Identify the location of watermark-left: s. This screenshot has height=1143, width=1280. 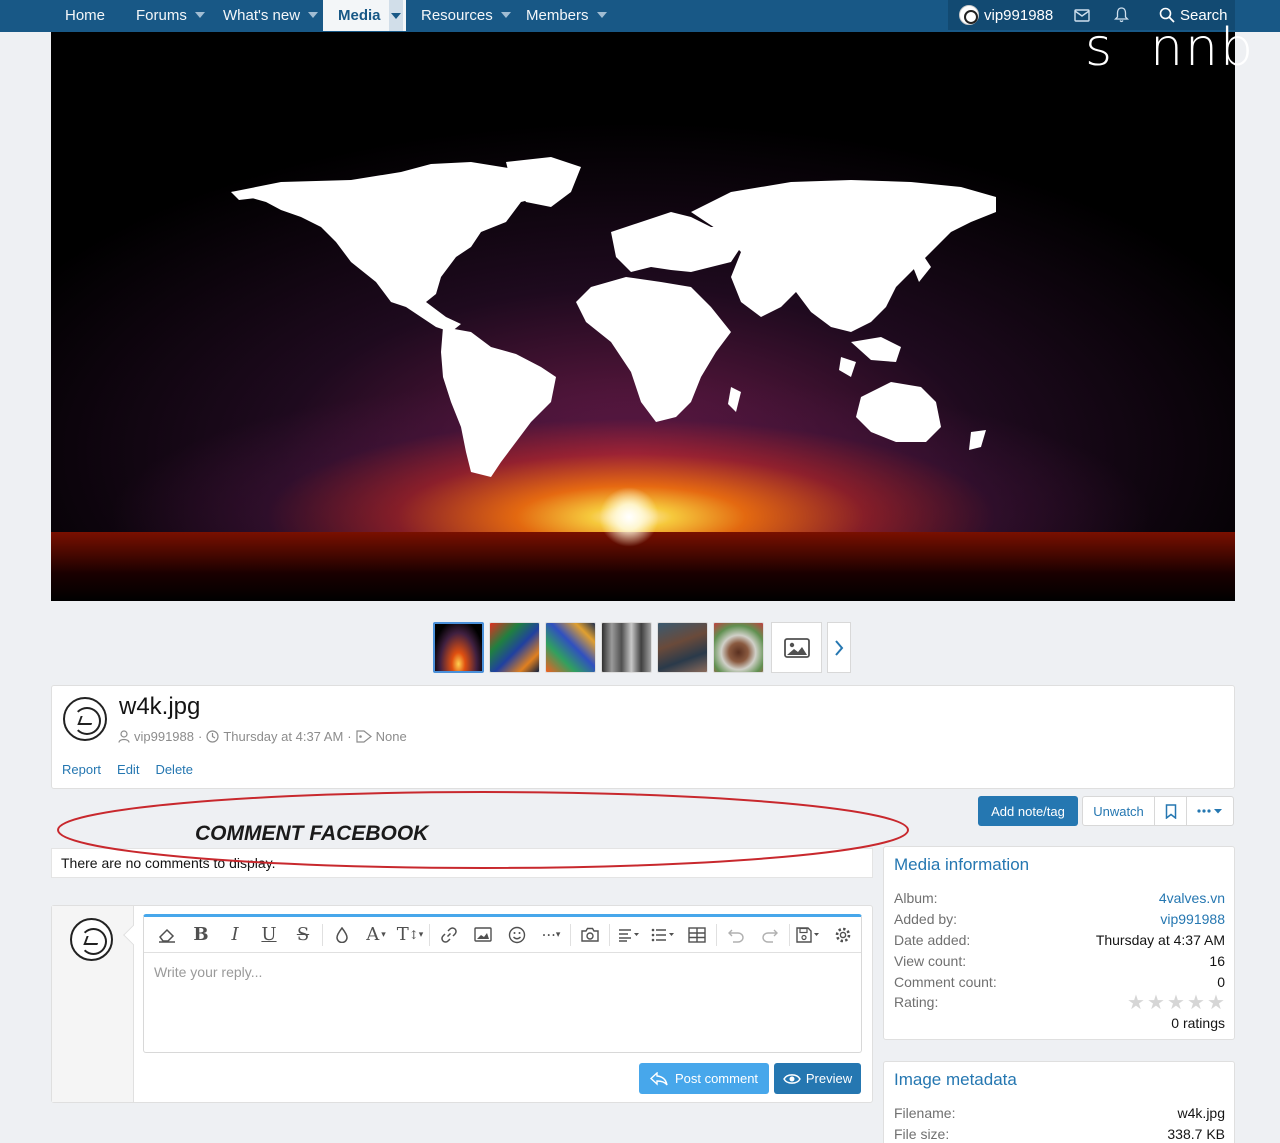
(1100, 48).